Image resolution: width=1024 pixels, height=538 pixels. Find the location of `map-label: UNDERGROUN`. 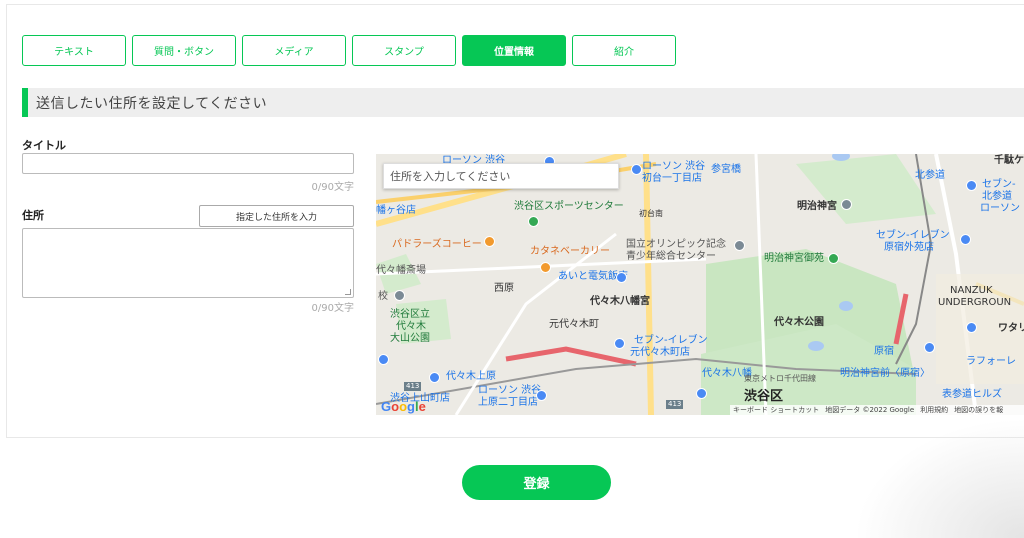

map-label: UNDERGROUN is located at coordinates (975, 302).